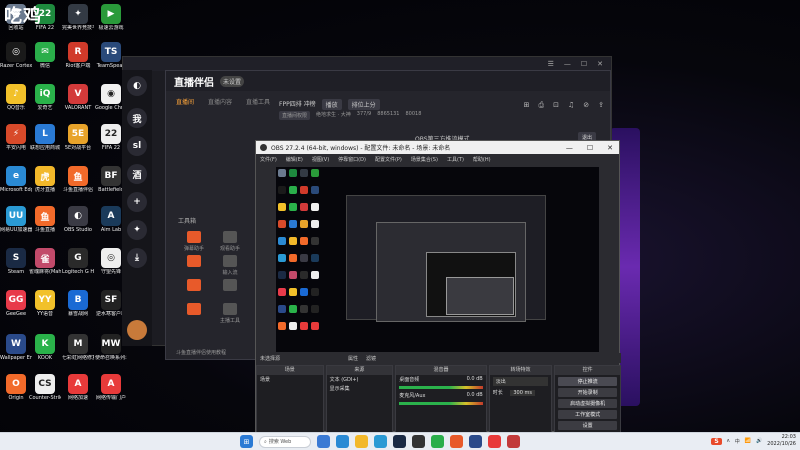 This screenshot has height=450, width=800. Describe the element at coordinates (78, 137) in the screenshot. I see `desktop-icon: 5E 5E对战平台` at that location.